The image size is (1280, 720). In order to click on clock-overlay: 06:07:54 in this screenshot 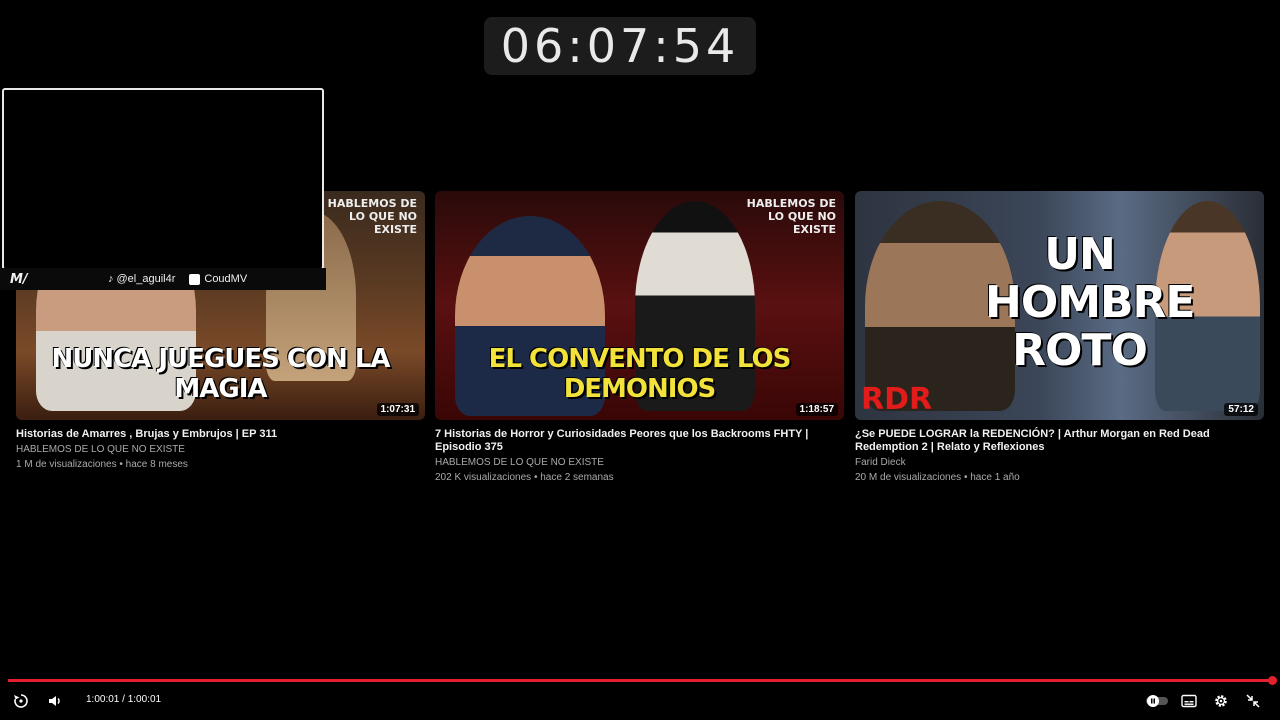, I will do `click(620, 46)`.